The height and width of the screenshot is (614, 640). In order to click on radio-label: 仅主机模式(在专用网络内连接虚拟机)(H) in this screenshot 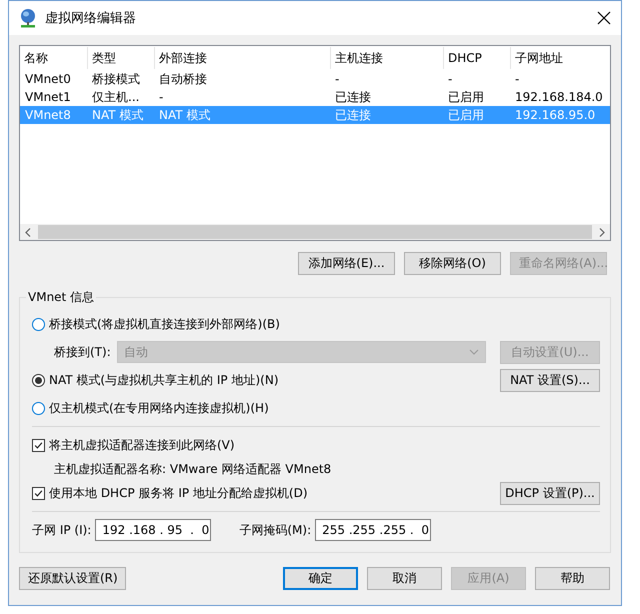, I will do `click(159, 408)`.